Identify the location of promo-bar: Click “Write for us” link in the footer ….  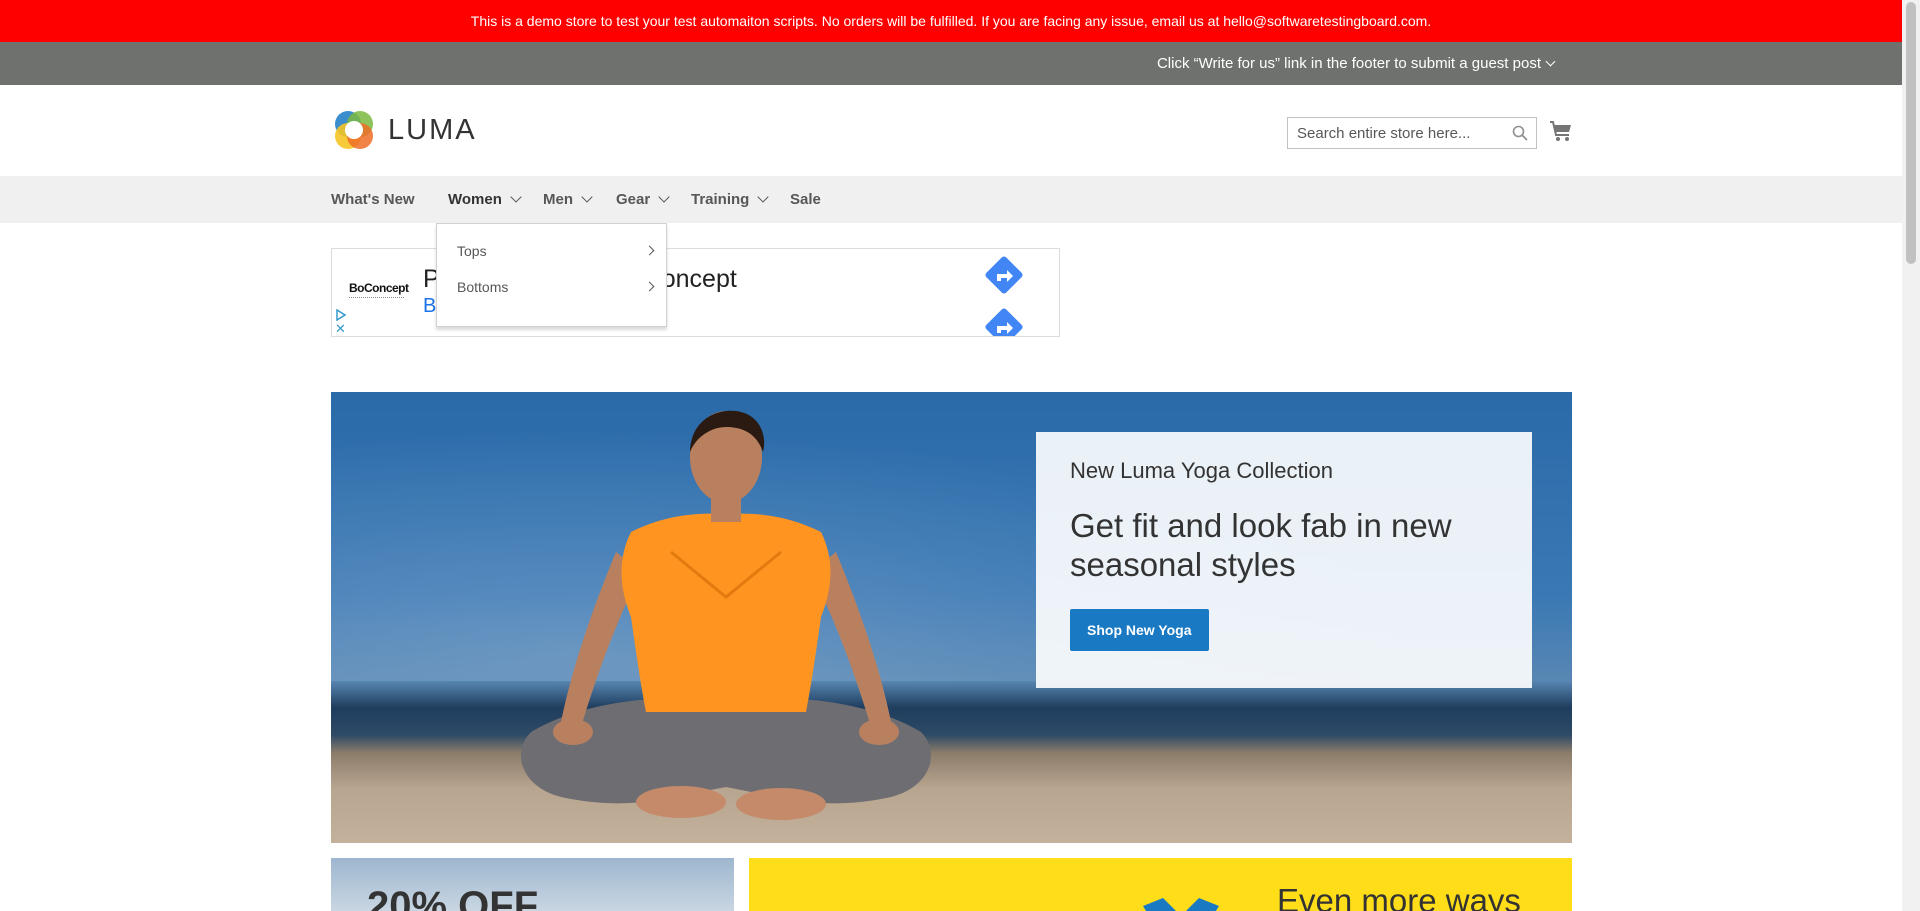
(951, 63).